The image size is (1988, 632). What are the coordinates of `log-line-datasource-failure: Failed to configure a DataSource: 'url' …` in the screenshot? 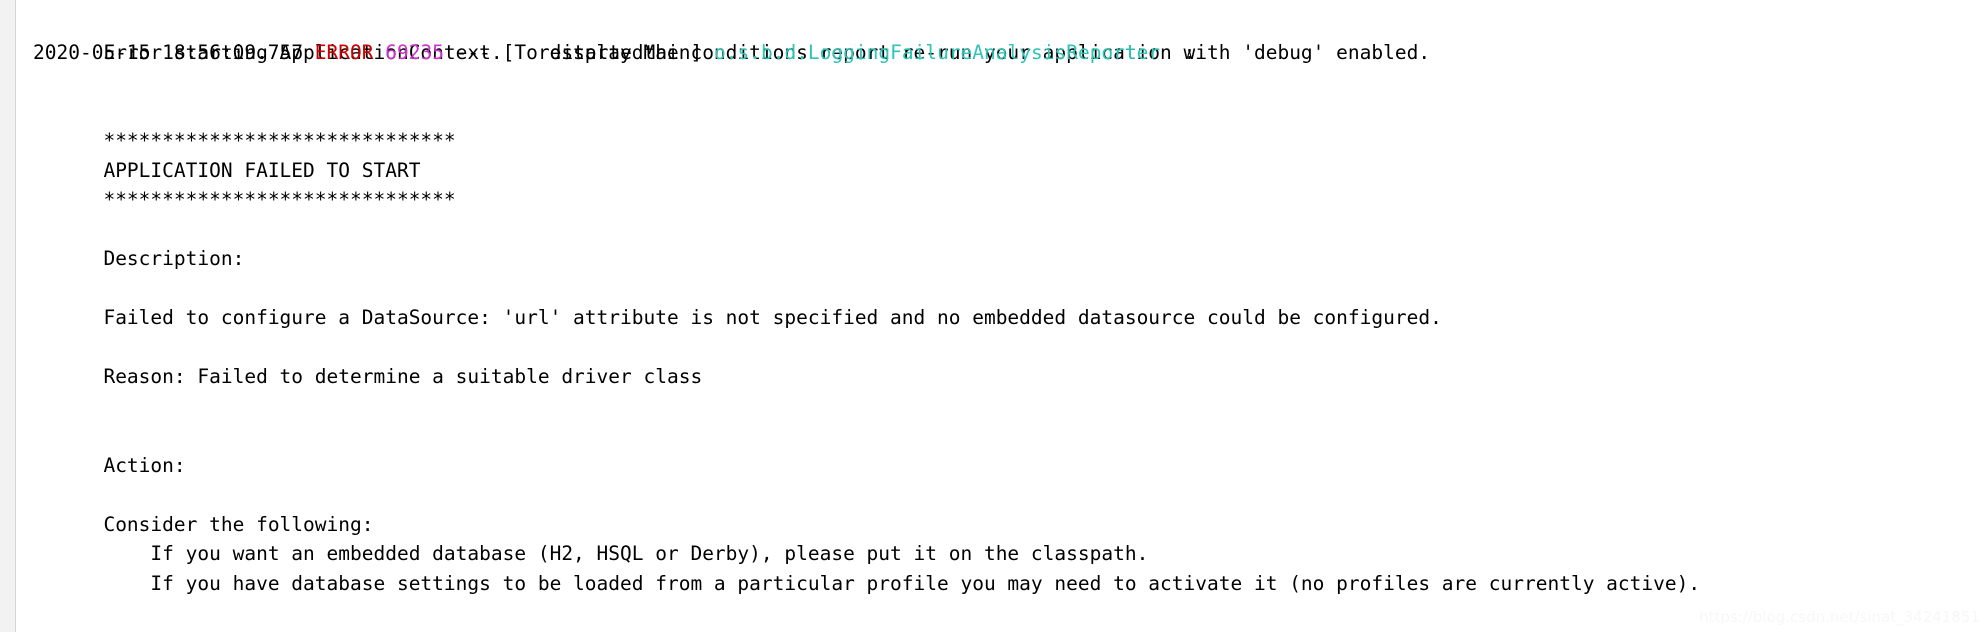 It's located at (1010, 301).